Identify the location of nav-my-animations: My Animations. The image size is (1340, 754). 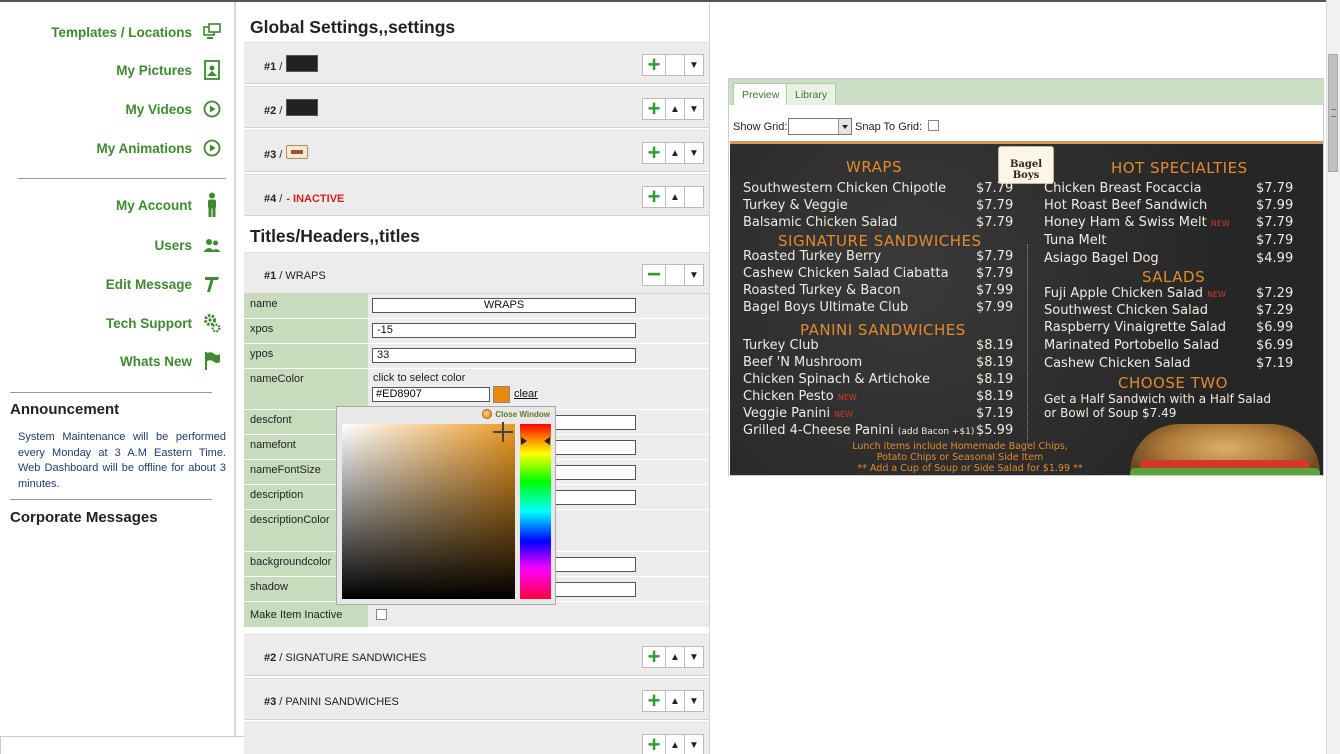
(159, 148).